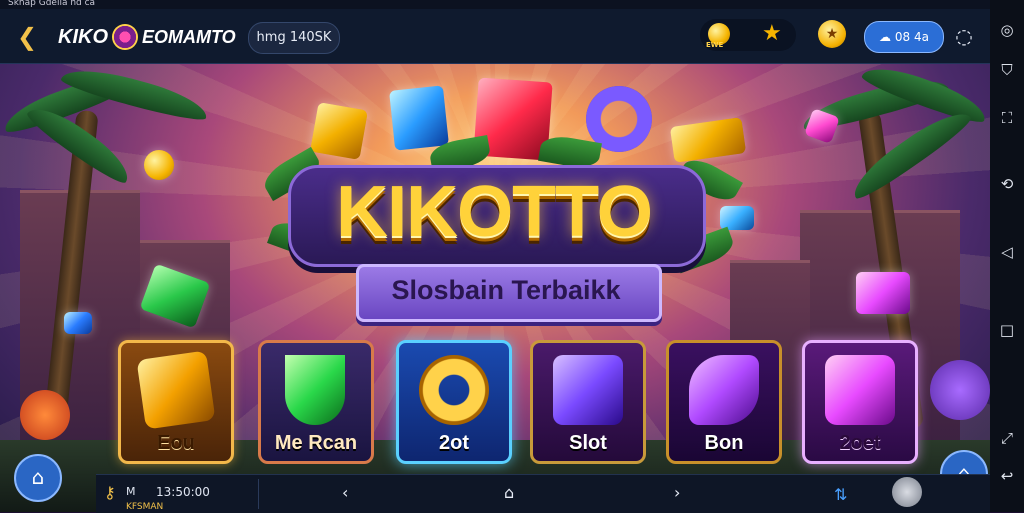  I want to click on divider, so click(258, 494).